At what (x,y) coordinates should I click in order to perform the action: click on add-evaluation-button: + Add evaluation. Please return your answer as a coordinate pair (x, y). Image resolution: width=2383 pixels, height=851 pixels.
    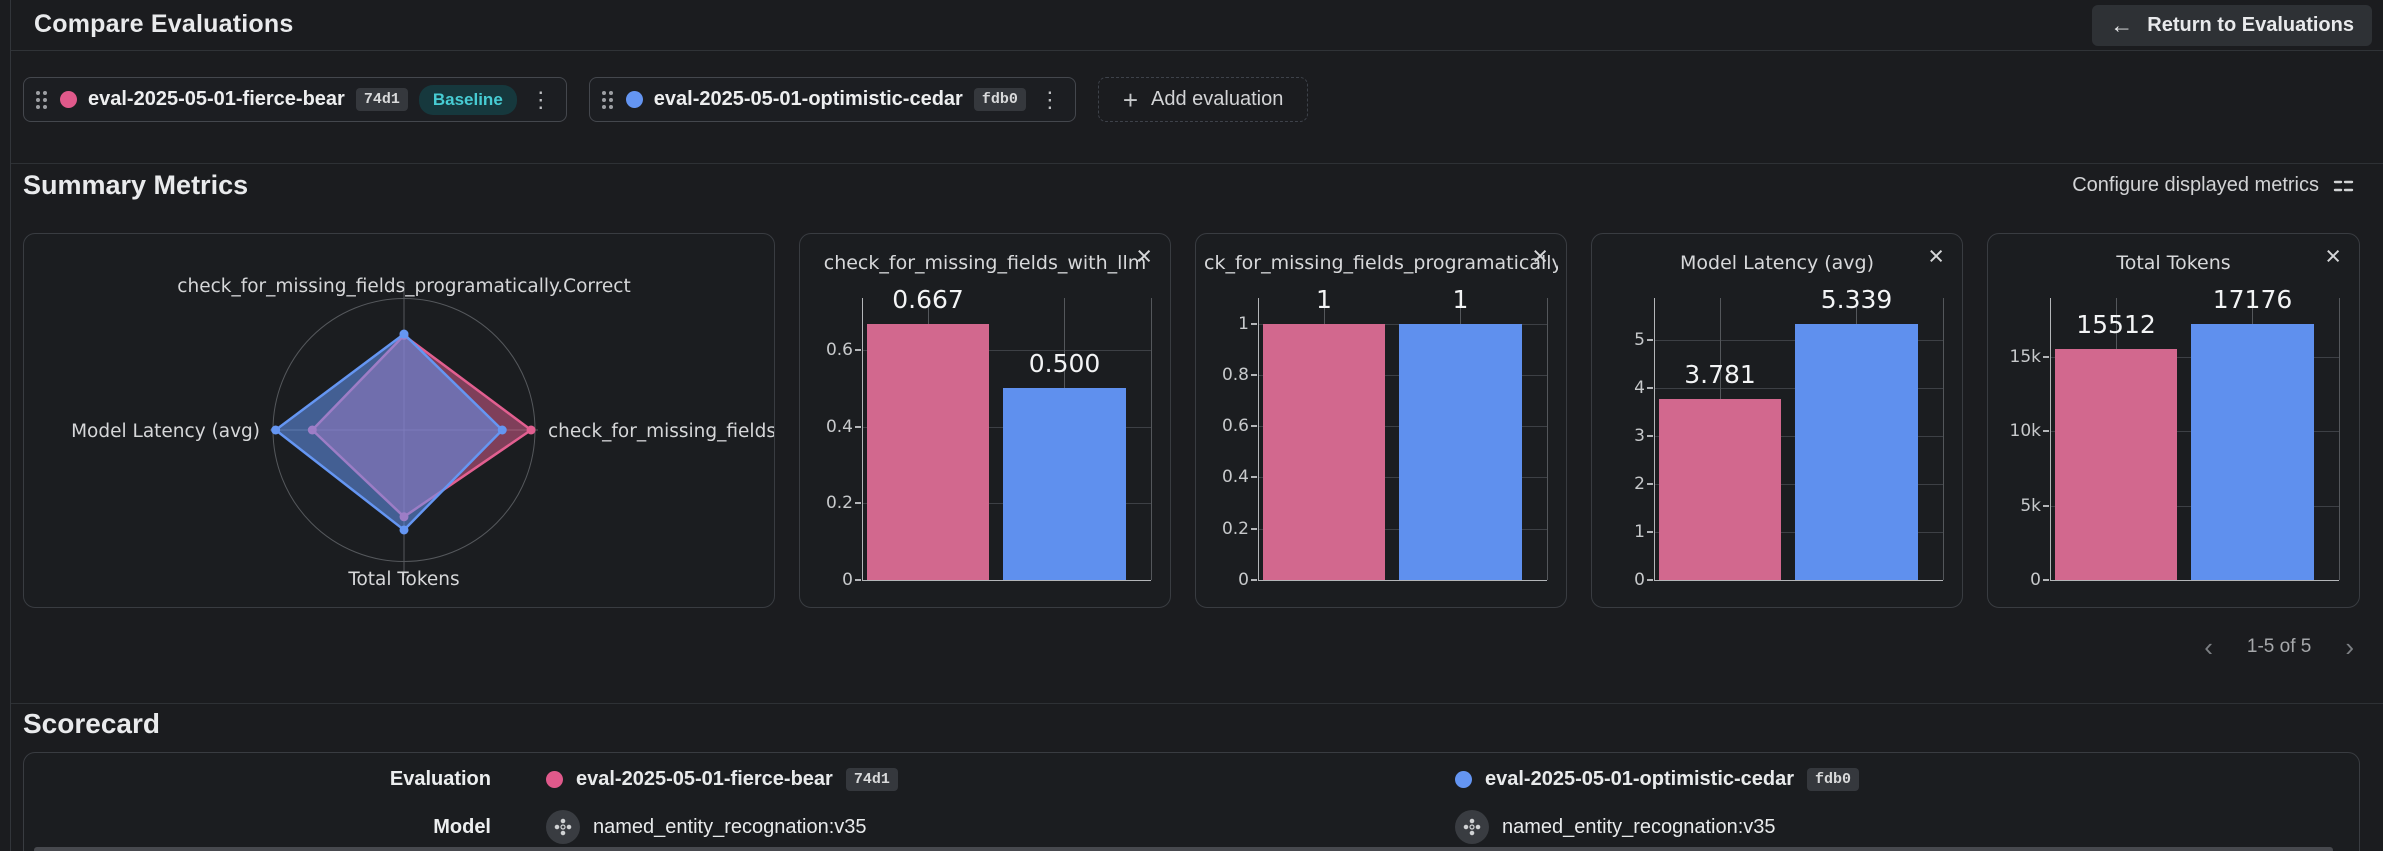
    Looking at the image, I should click on (1203, 99).